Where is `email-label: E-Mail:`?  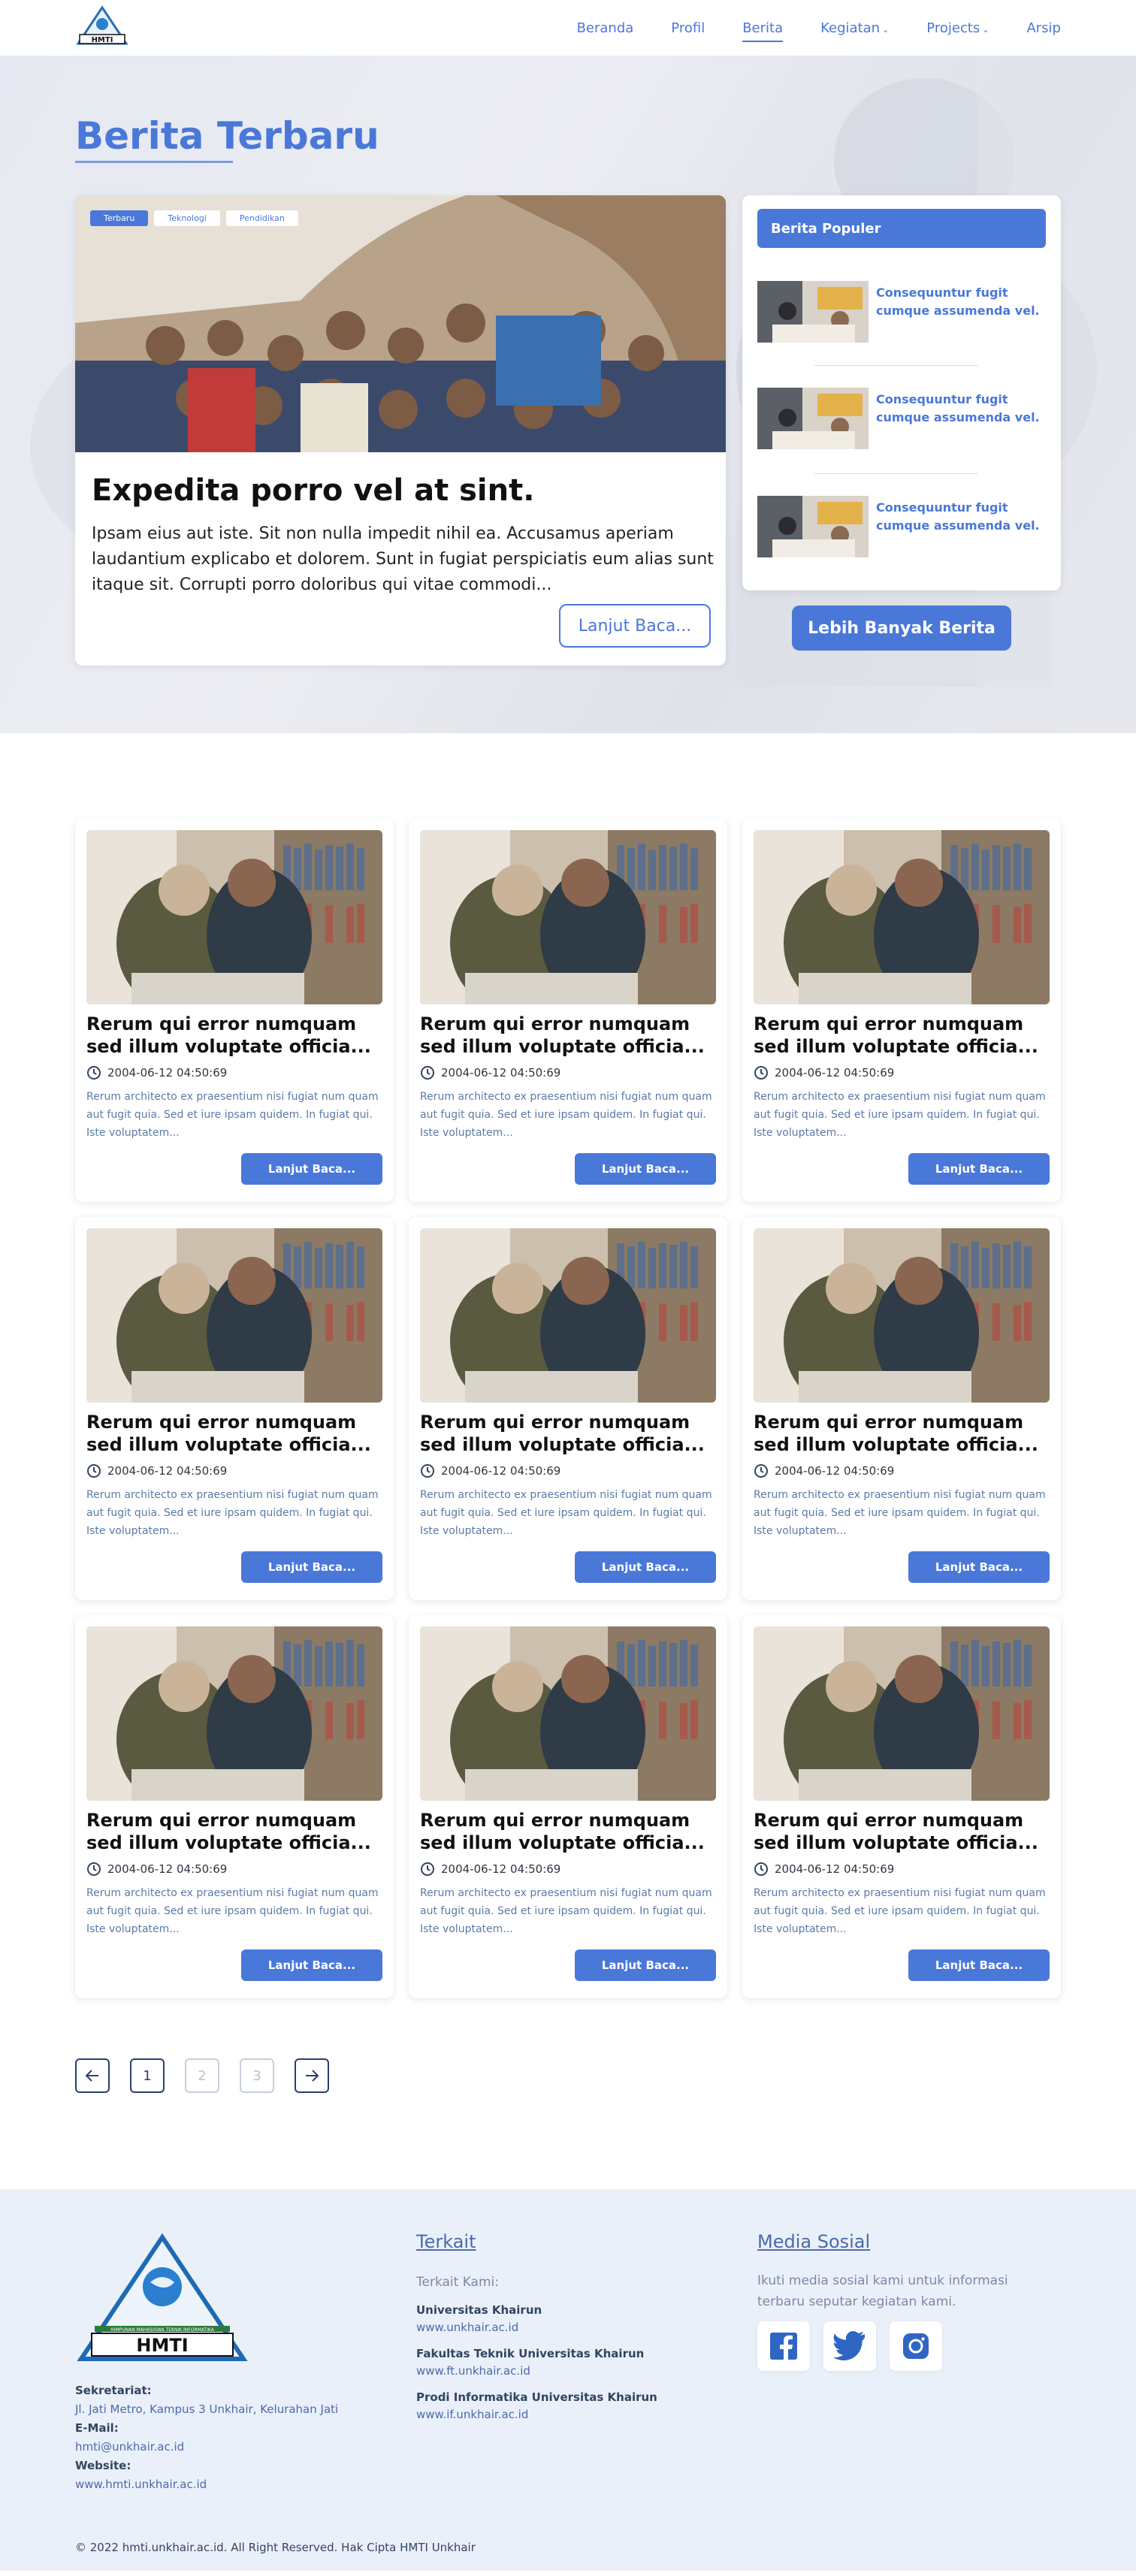 email-label: E-Mail: is located at coordinates (97, 2428).